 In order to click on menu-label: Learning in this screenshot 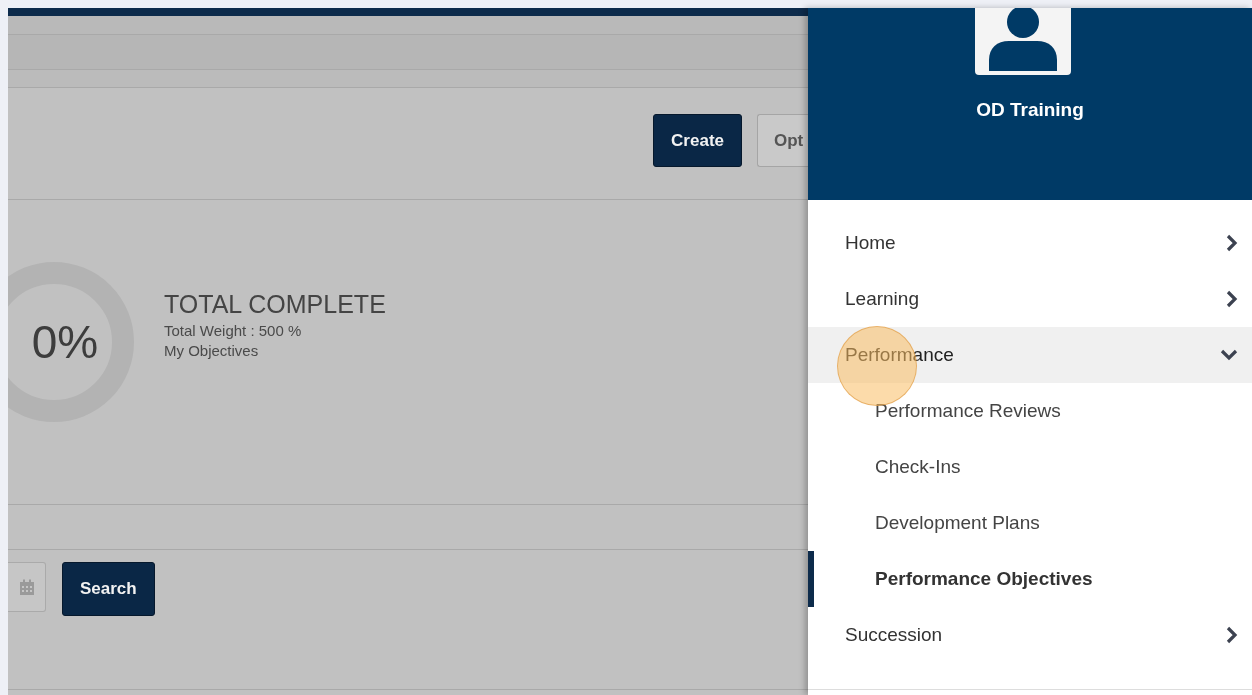, I will do `click(882, 299)`.